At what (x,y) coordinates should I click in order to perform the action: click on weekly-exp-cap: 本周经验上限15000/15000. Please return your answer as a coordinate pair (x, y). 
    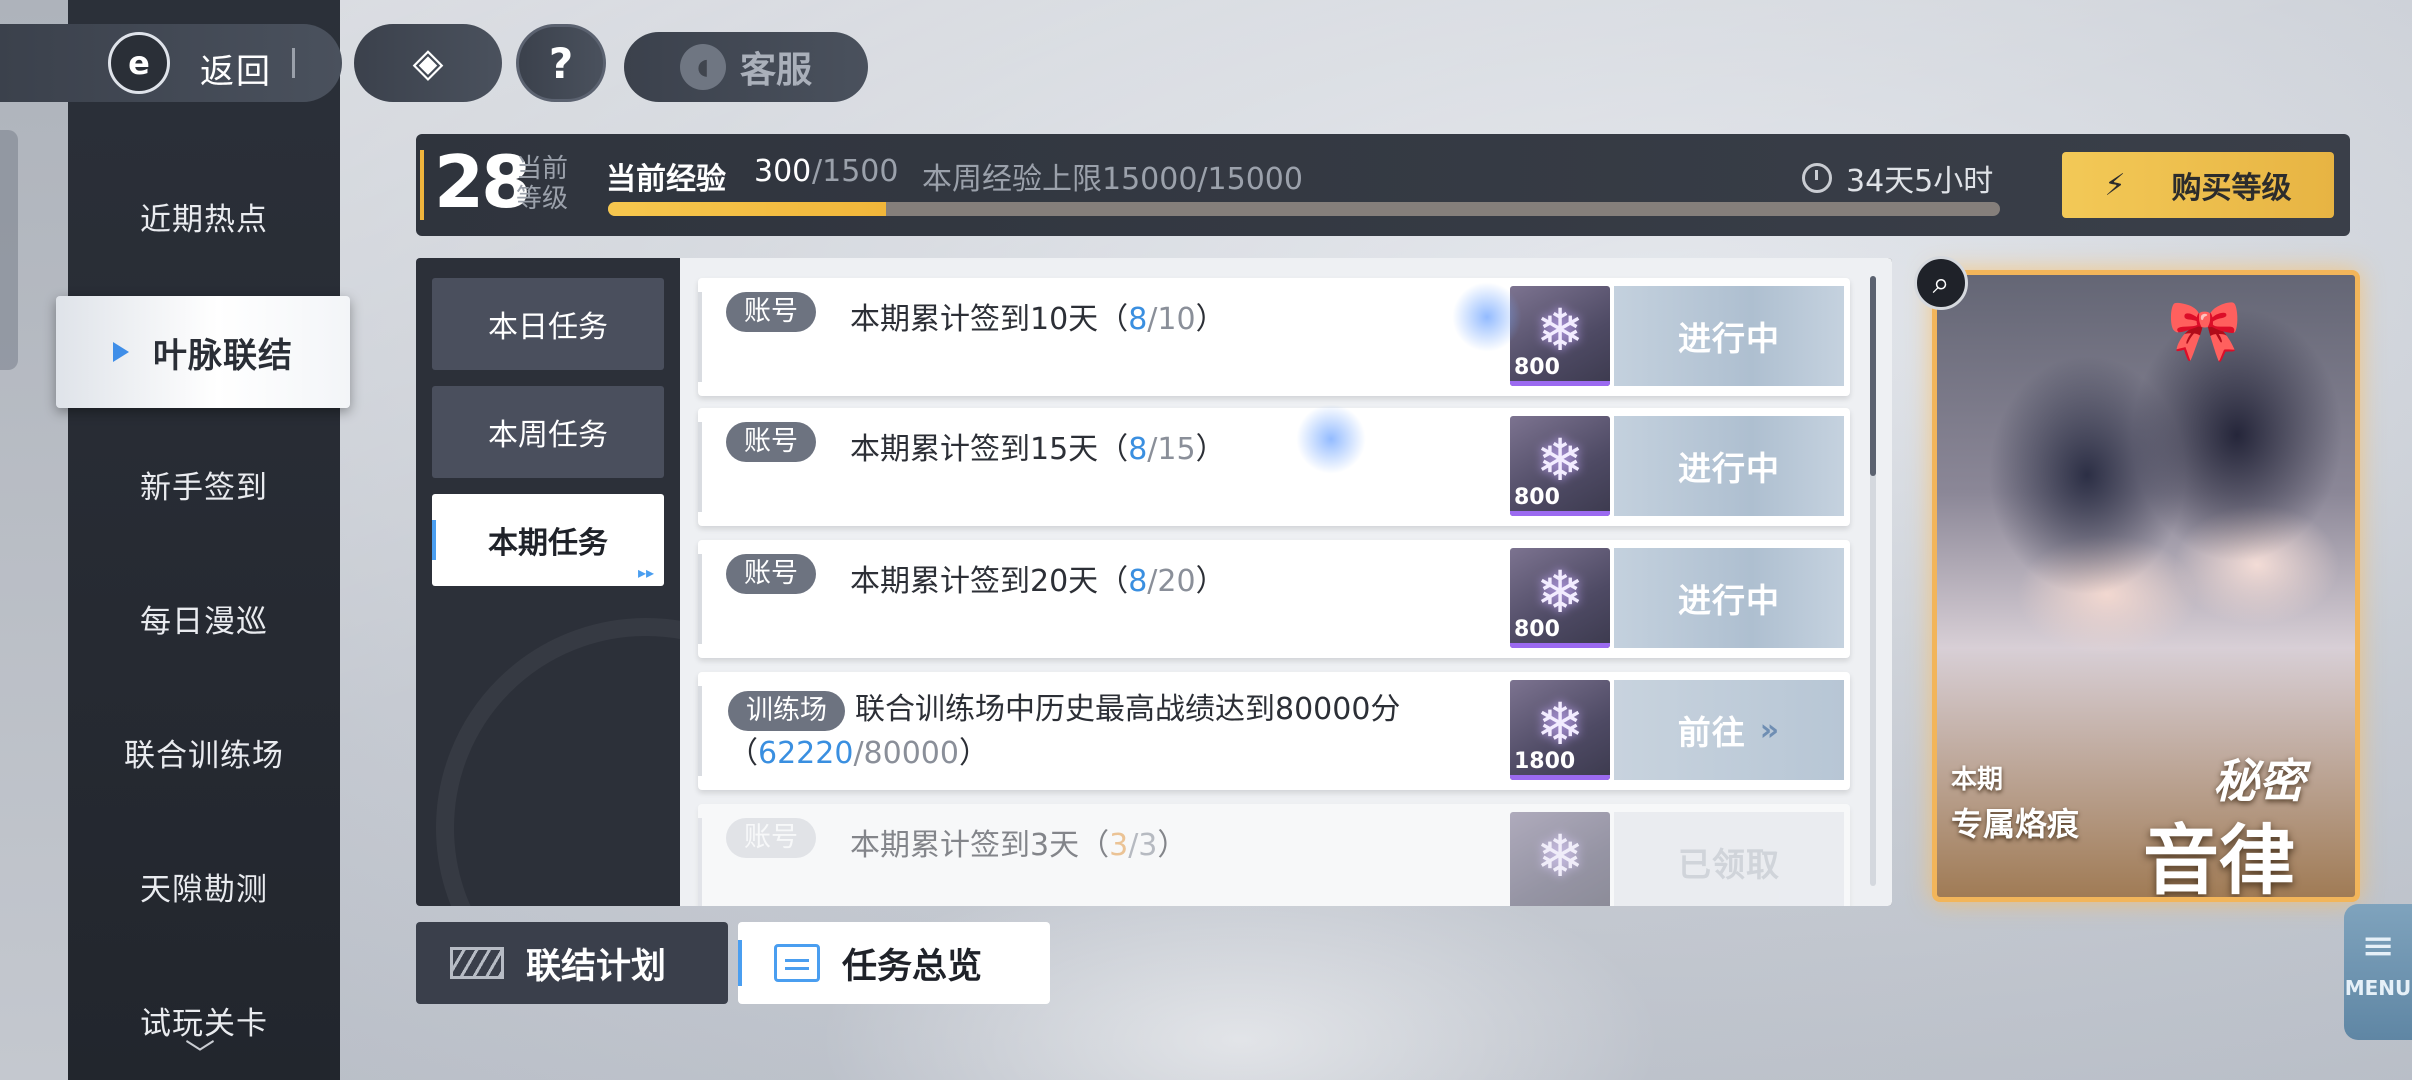
    Looking at the image, I should click on (1112, 179).